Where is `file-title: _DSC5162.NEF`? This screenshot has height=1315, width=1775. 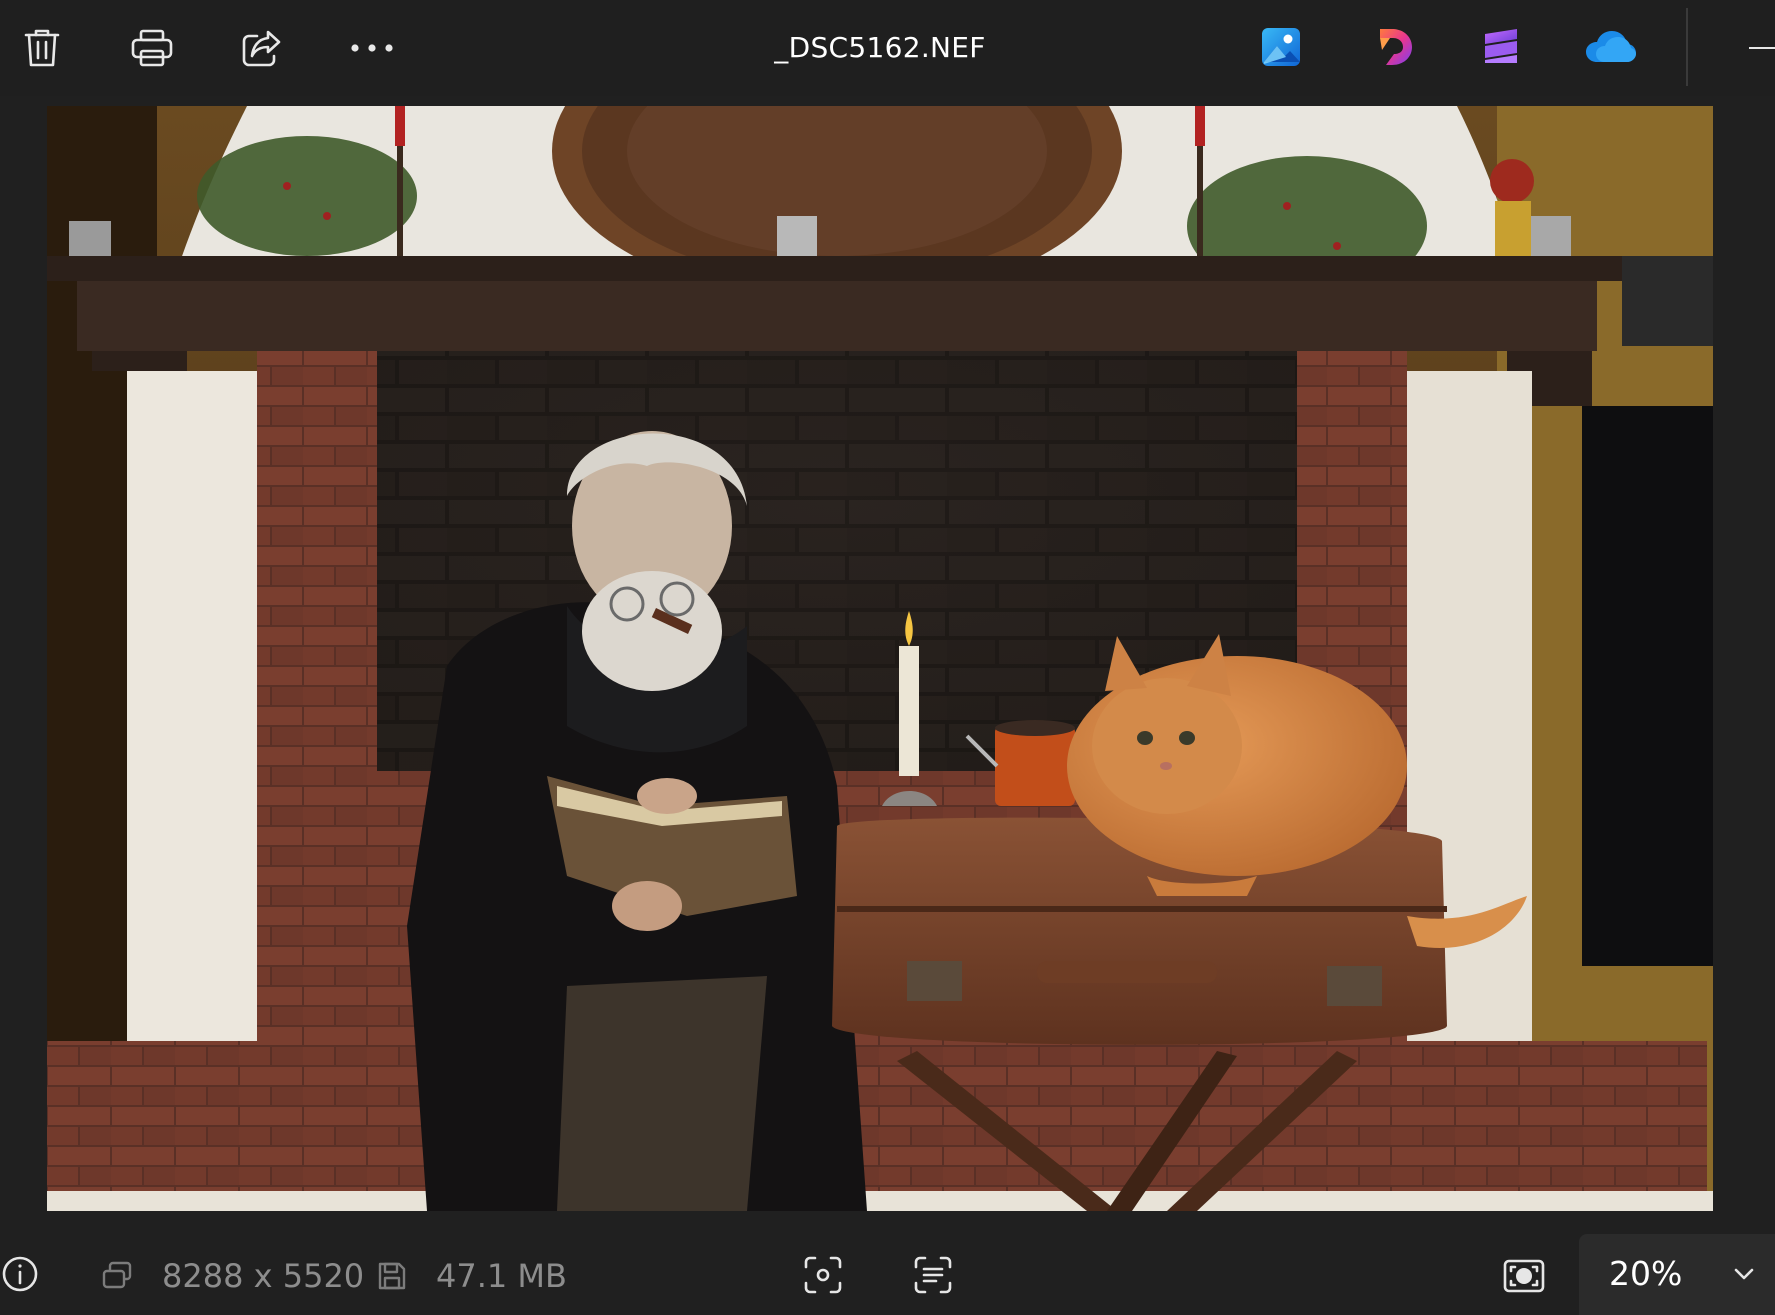
file-title: _DSC5162.NEF is located at coordinates (880, 47).